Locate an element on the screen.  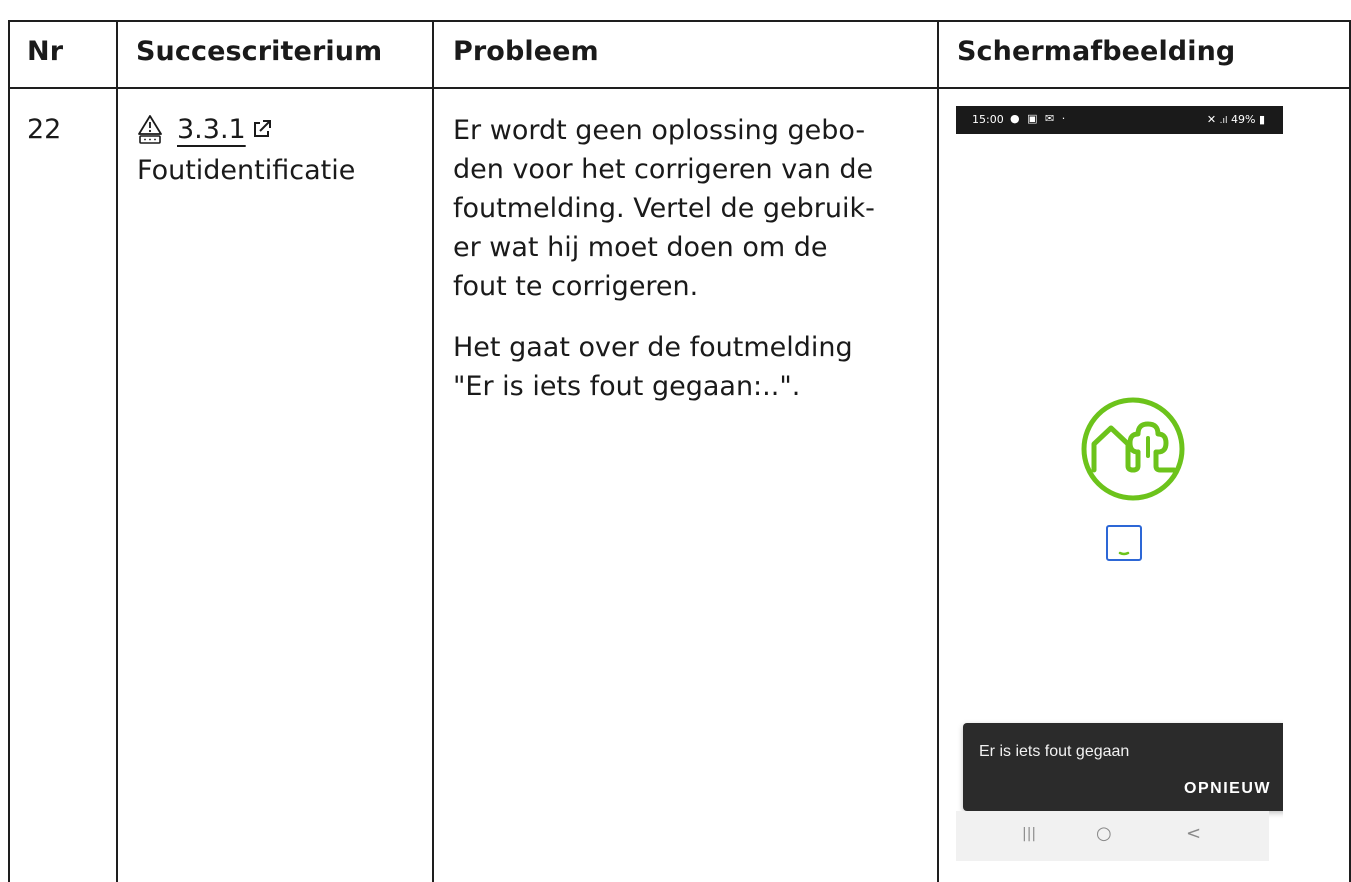
header-nr: Nr is located at coordinates (45, 51).